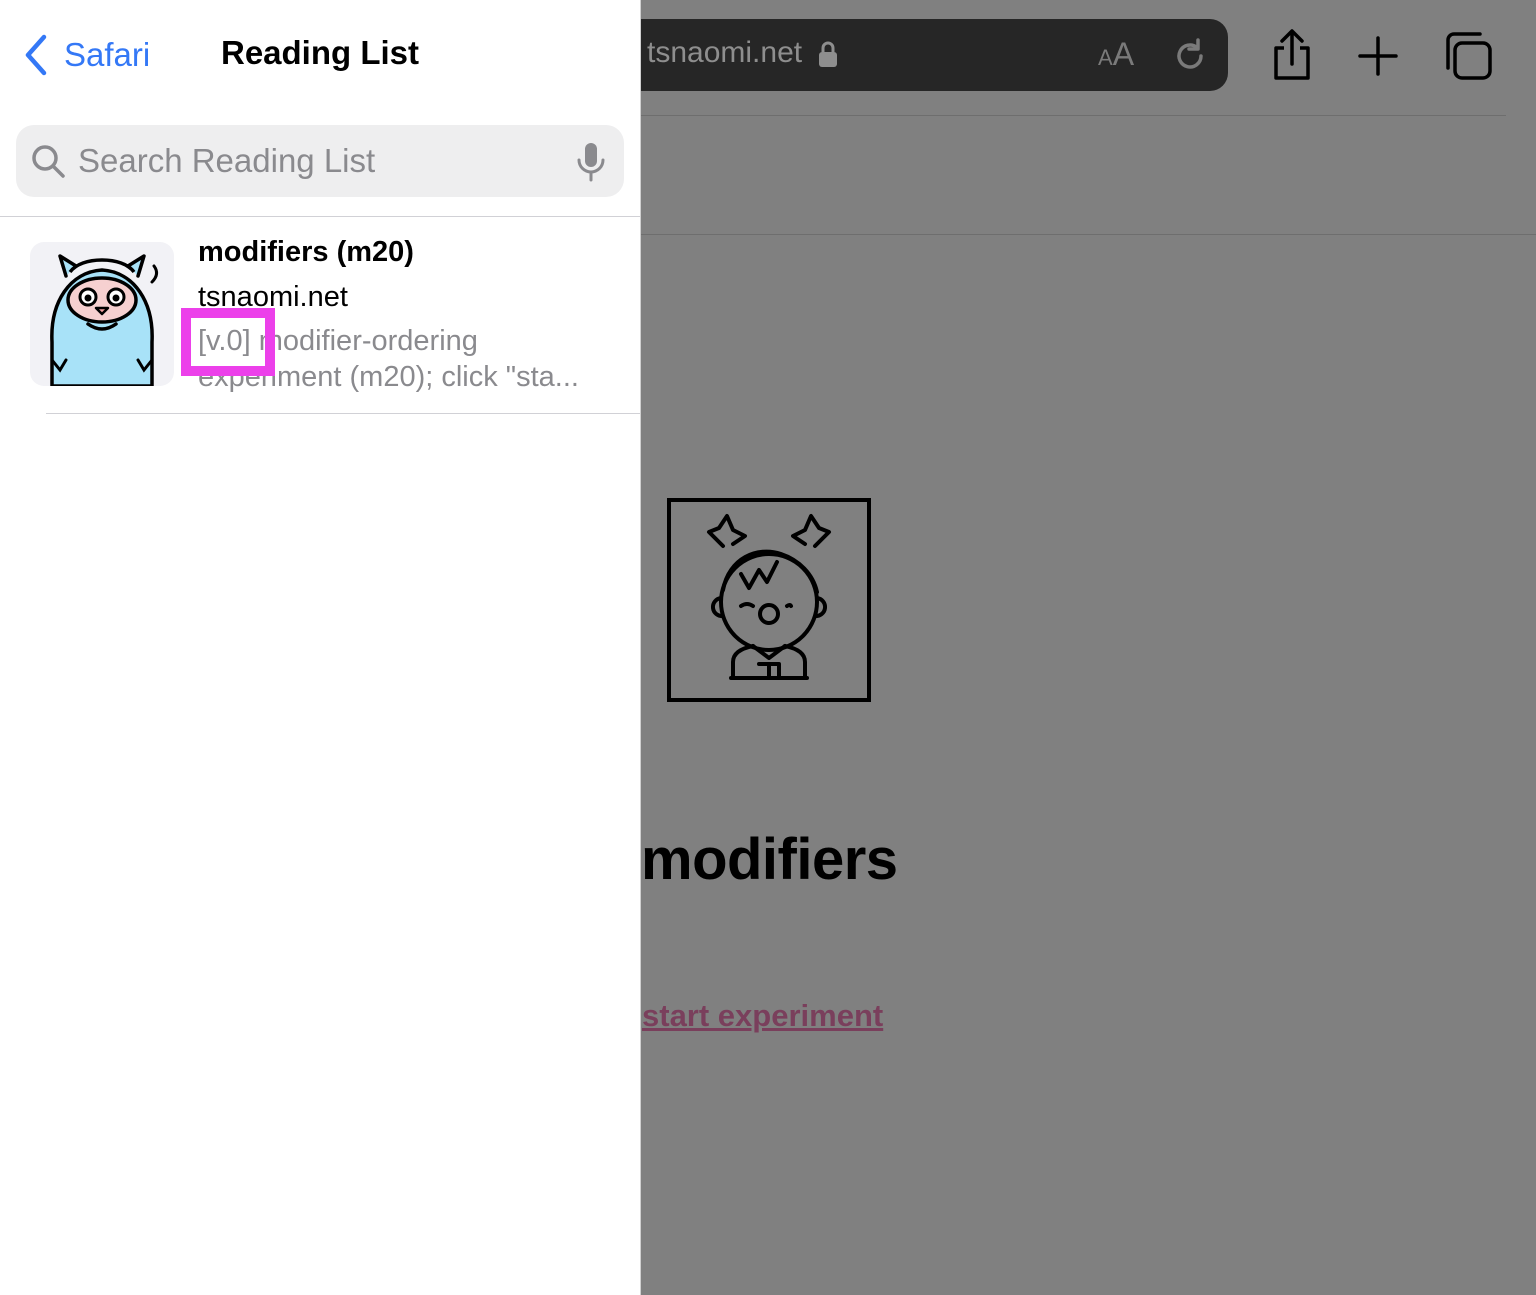 This screenshot has height=1295, width=1536. Describe the element at coordinates (1116, 54) in the screenshot. I see `text-size-icon: AA` at that location.